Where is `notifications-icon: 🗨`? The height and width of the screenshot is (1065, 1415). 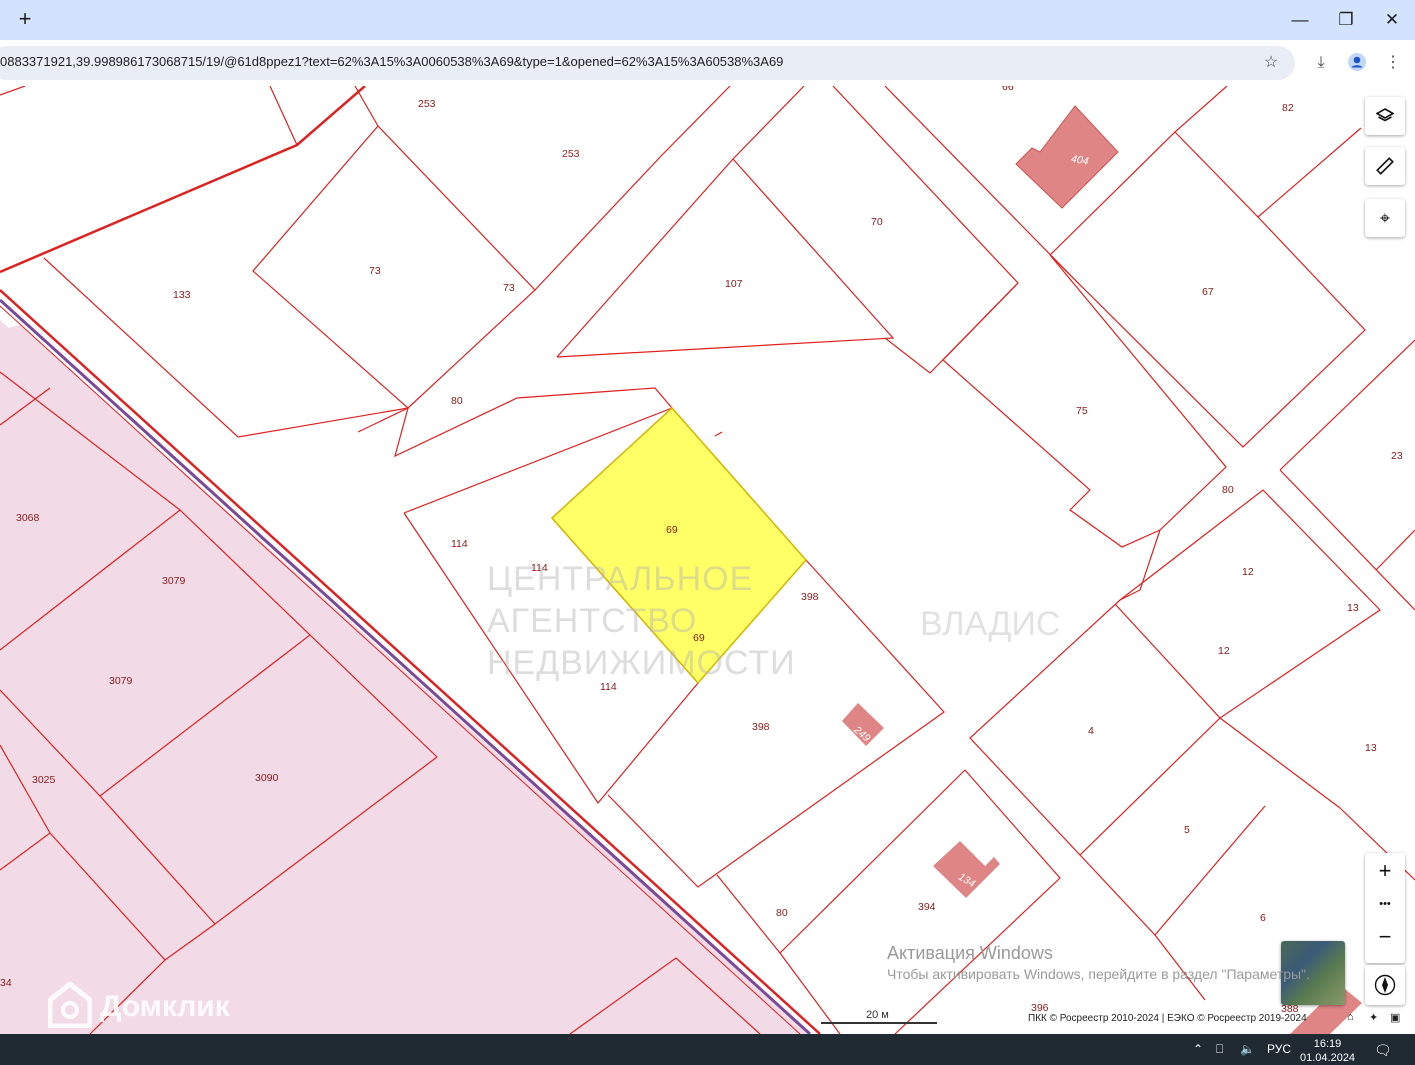 notifications-icon: 🗨 is located at coordinates (1383, 1050).